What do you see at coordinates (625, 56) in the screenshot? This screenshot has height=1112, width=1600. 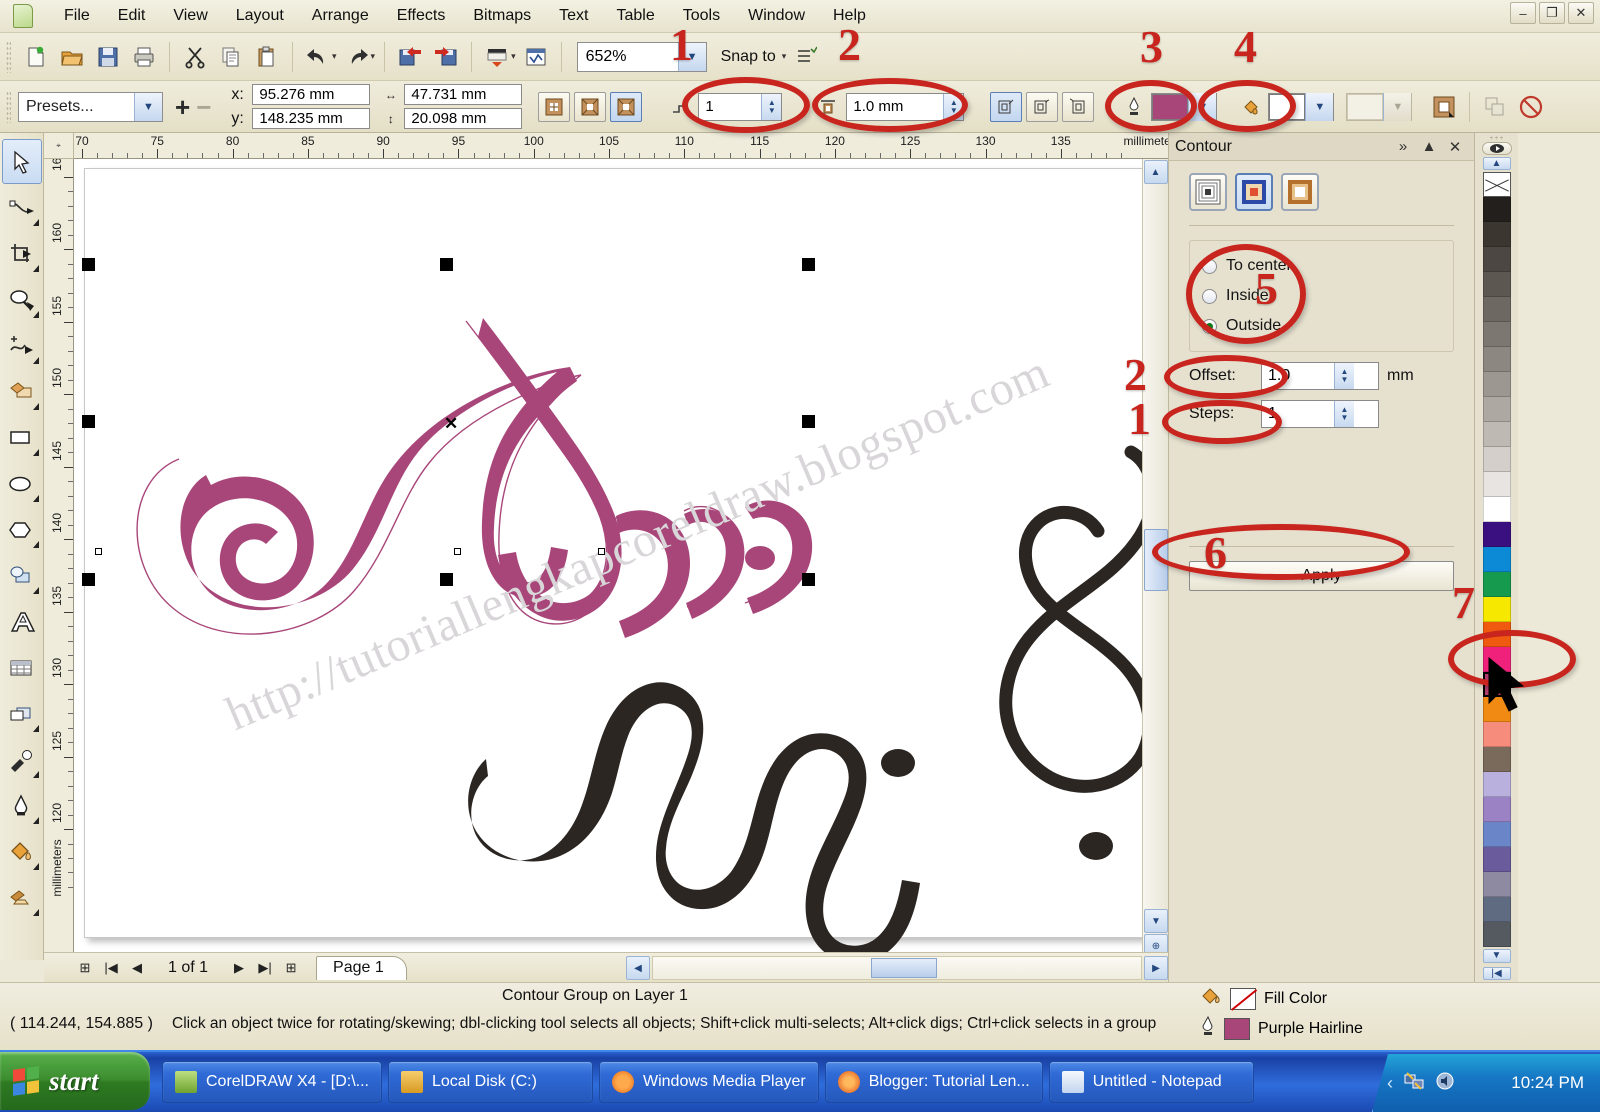 I see `zoom-level-input` at bounding box center [625, 56].